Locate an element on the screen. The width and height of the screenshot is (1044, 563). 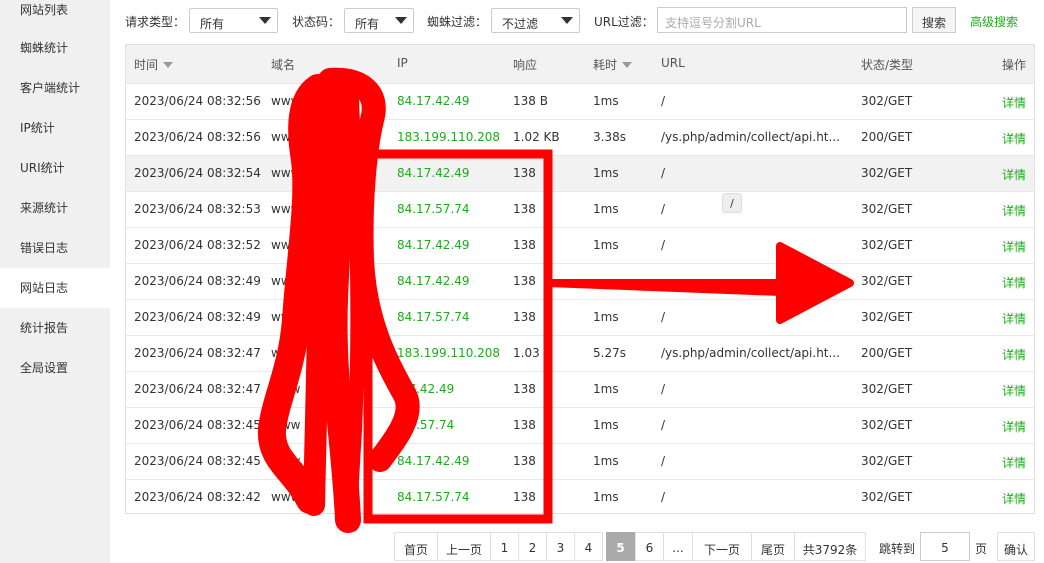
spider-filter-select: 不过滤 is located at coordinates (535, 20).